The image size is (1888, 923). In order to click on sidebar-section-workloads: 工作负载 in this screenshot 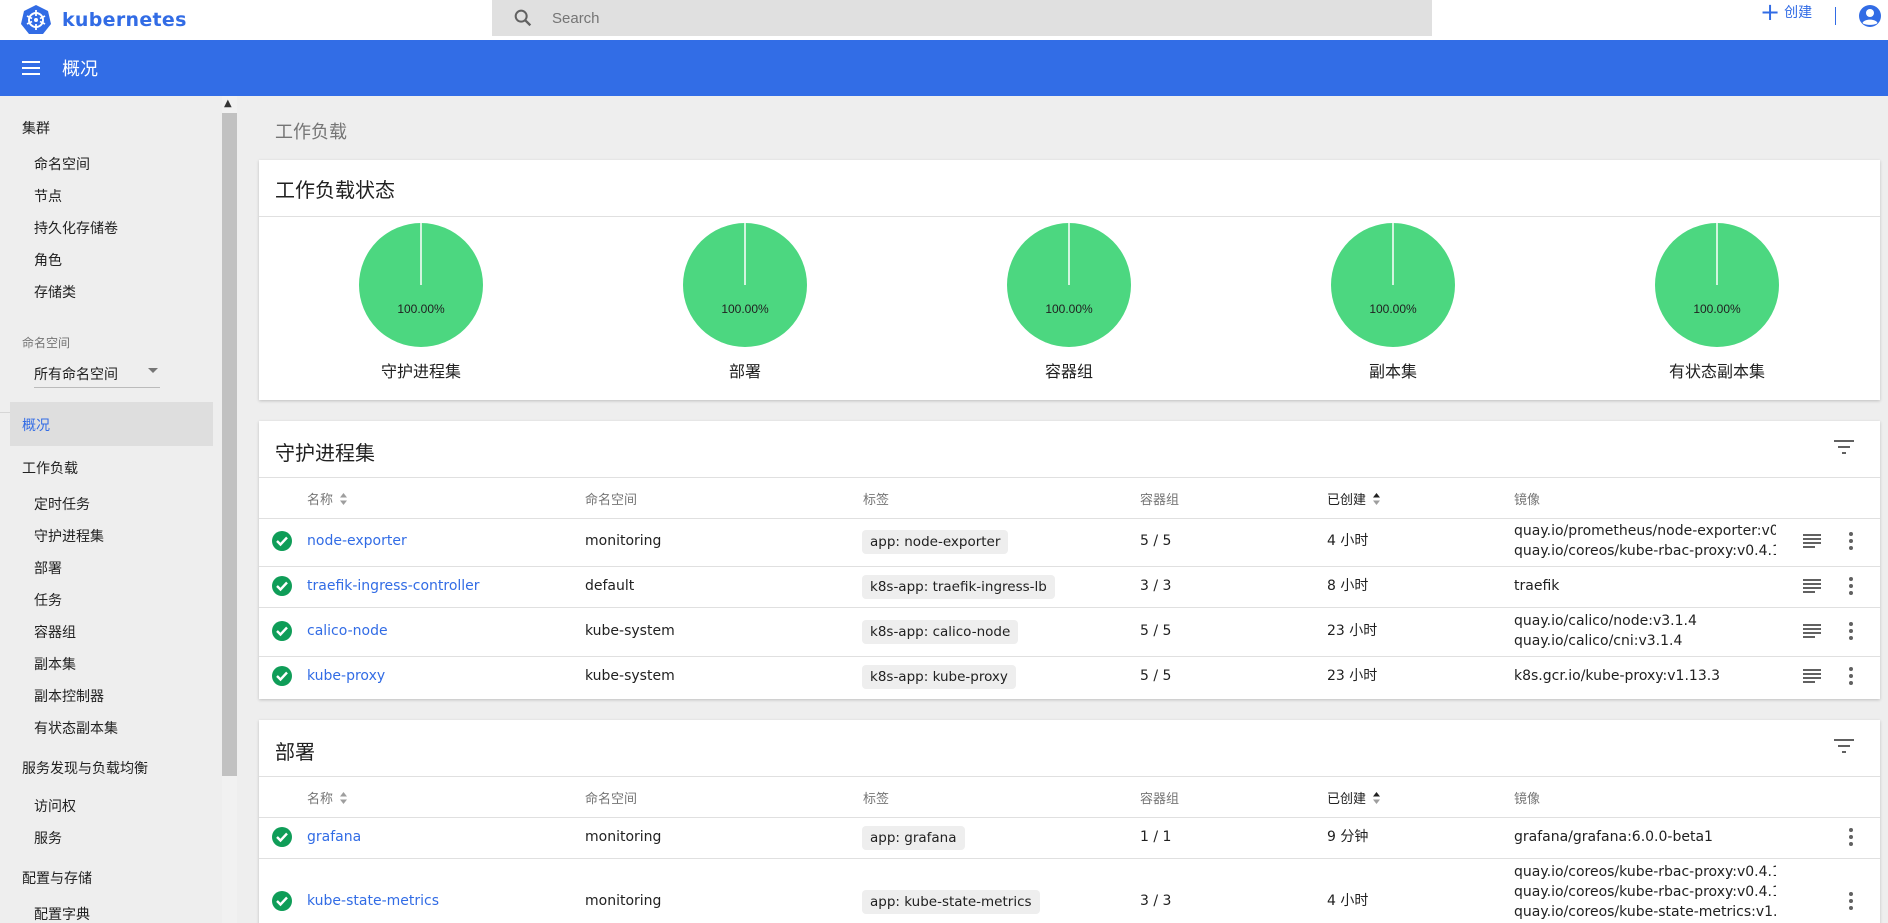, I will do `click(50, 468)`.